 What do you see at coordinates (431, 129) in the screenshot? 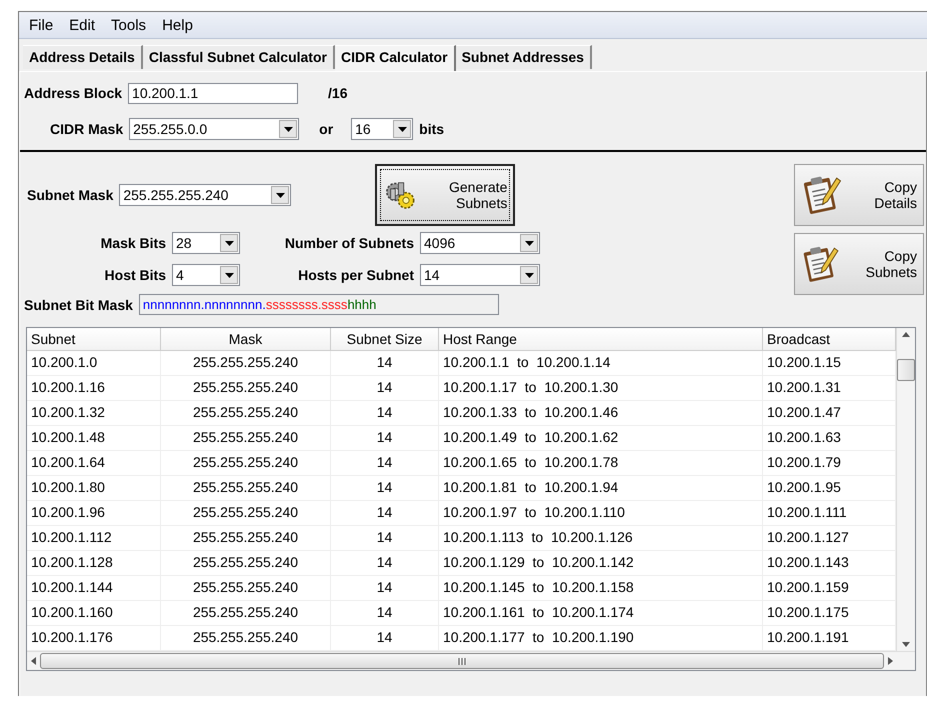
I see `bits-label: bits` at bounding box center [431, 129].